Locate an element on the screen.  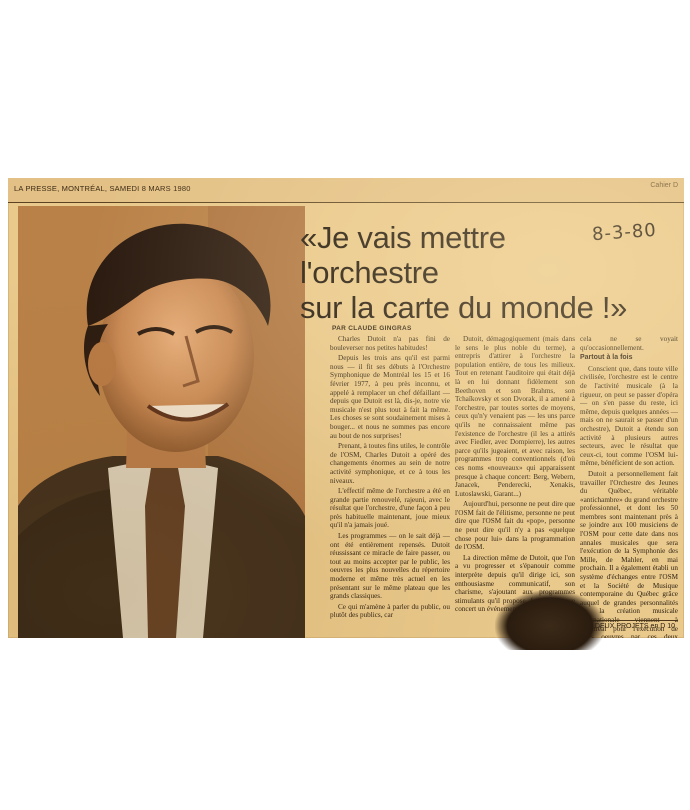
byline: PAR CLAUDE GINGRAS is located at coordinates (372, 328).